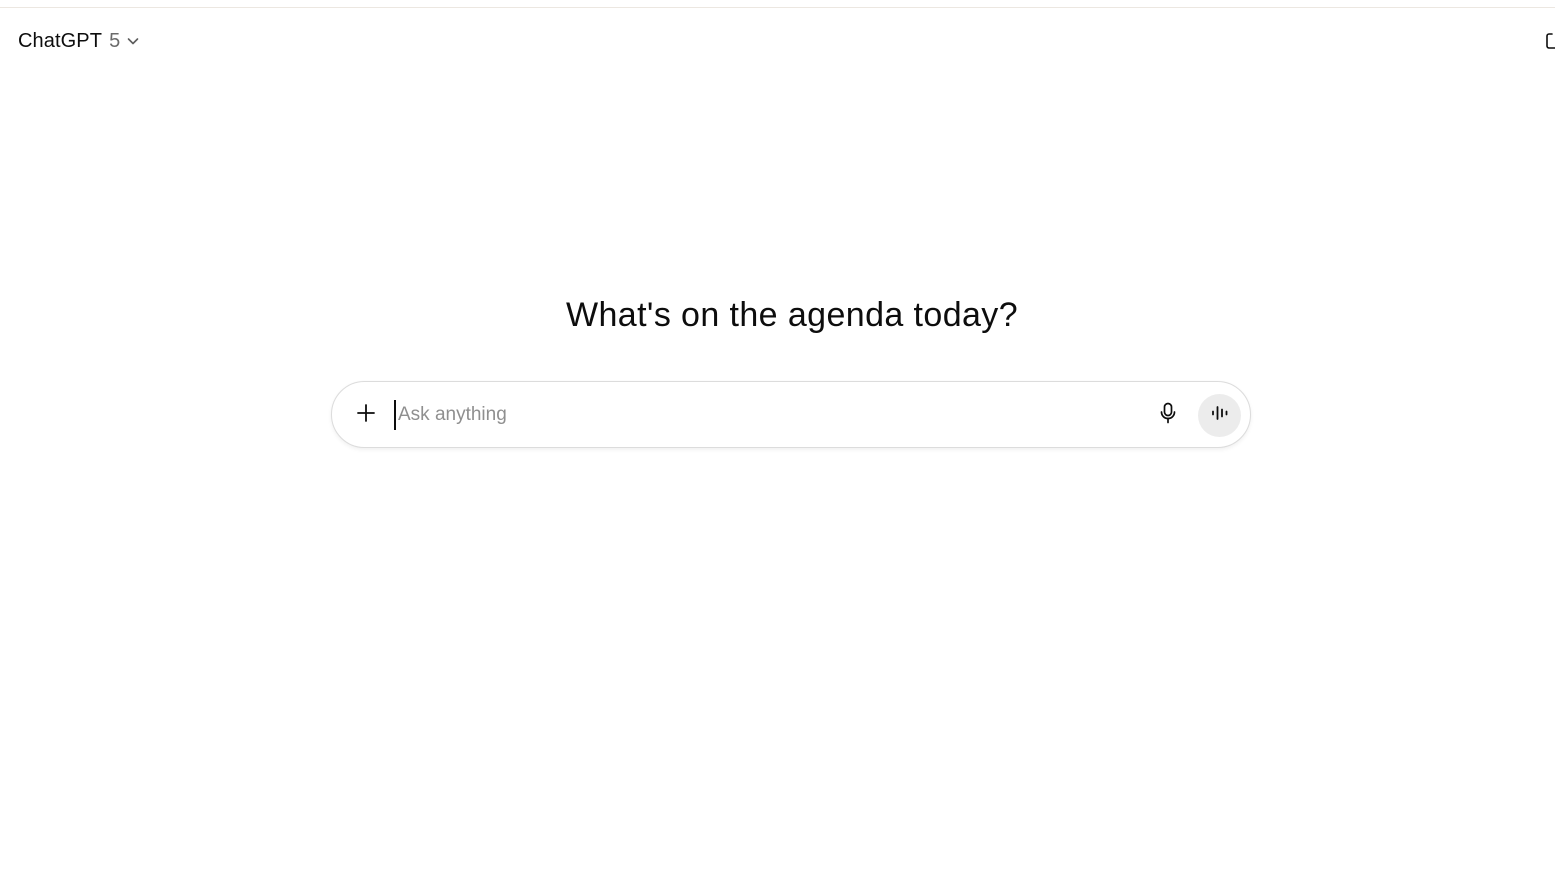 Image resolution: width=1555 pixels, height=872 pixels. I want to click on model-name: ChatGPT, so click(60, 40).